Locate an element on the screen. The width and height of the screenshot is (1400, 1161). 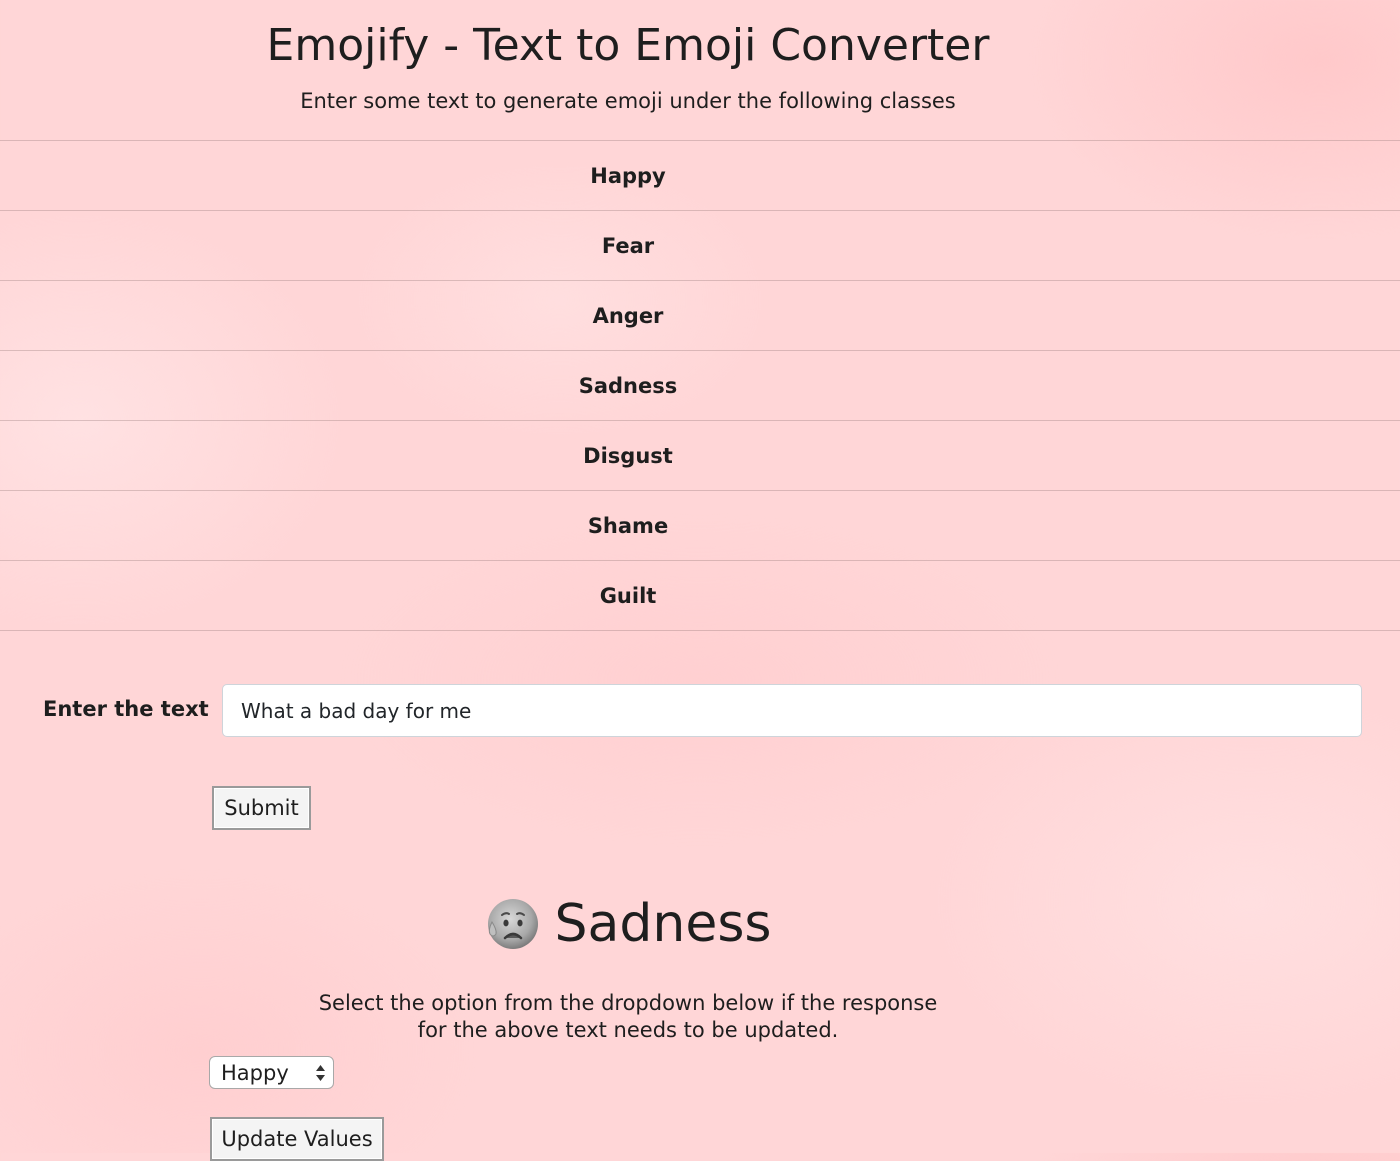
class-row: Sadness is located at coordinates (700, 386).